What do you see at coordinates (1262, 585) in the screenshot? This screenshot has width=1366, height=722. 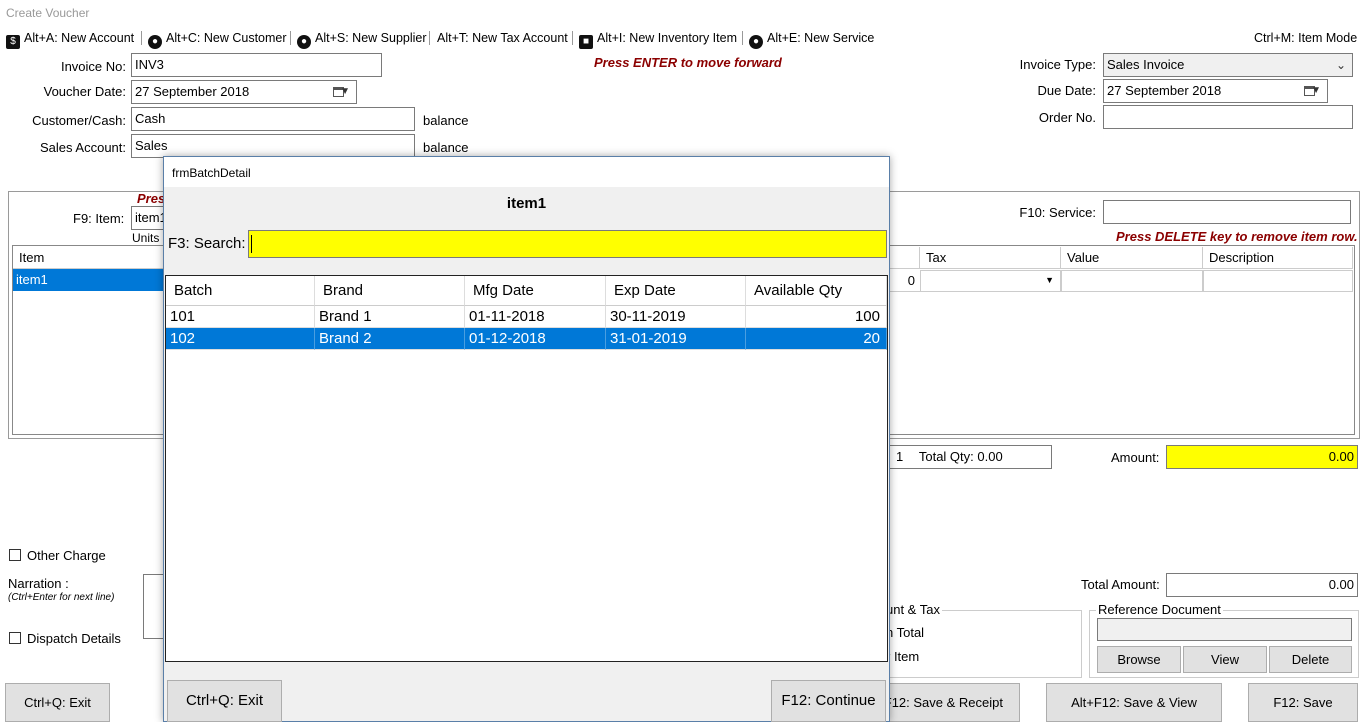 I see `total-amount-field: 0.00` at bounding box center [1262, 585].